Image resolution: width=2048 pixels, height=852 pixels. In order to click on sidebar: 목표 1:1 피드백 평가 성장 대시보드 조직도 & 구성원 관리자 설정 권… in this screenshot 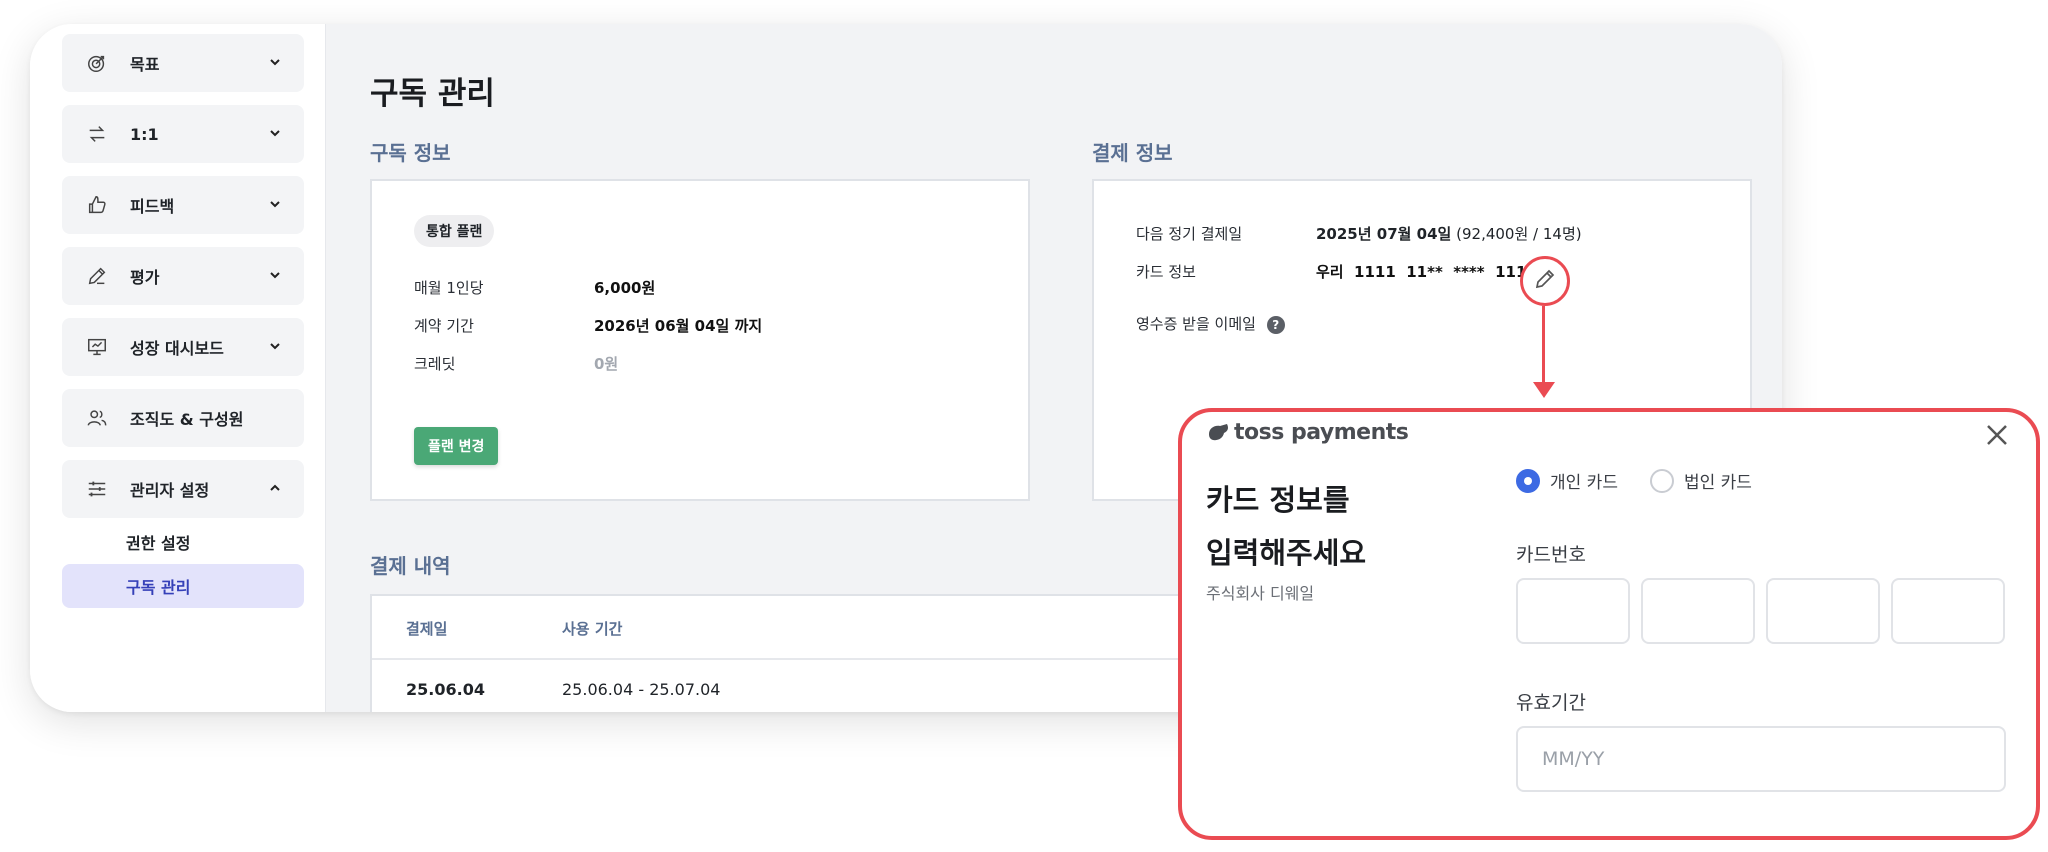, I will do `click(178, 368)`.